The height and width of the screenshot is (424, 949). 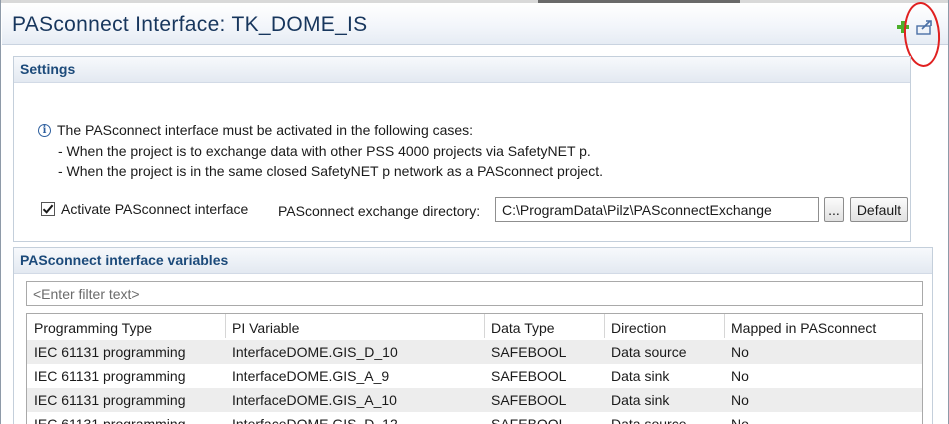 What do you see at coordinates (473, 261) in the screenshot?
I see `variables-section-header: PASconnect interface variables` at bounding box center [473, 261].